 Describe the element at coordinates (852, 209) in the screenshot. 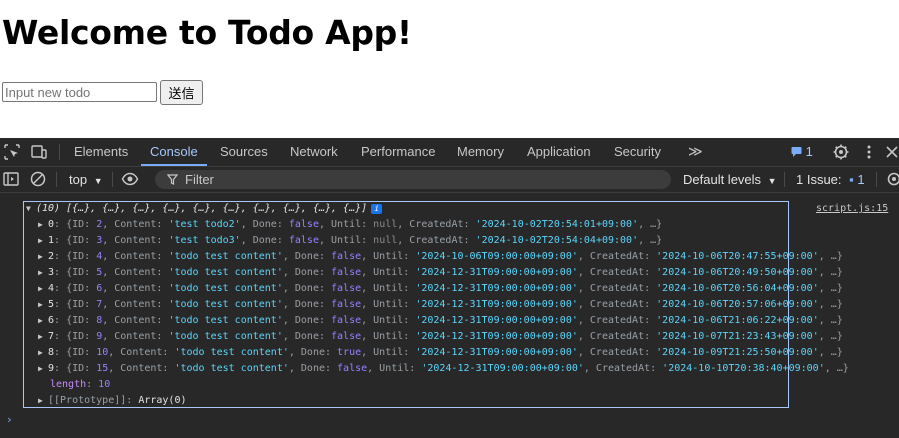

I see `source-link: script.js:15` at that location.